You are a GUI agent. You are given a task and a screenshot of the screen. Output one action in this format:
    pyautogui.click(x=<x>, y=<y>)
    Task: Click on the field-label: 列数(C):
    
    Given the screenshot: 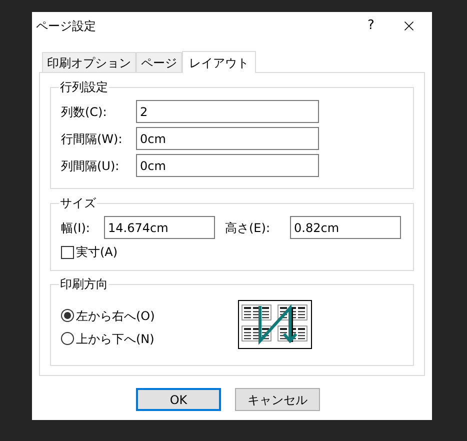 What is the action you would take?
    pyautogui.click(x=84, y=112)
    